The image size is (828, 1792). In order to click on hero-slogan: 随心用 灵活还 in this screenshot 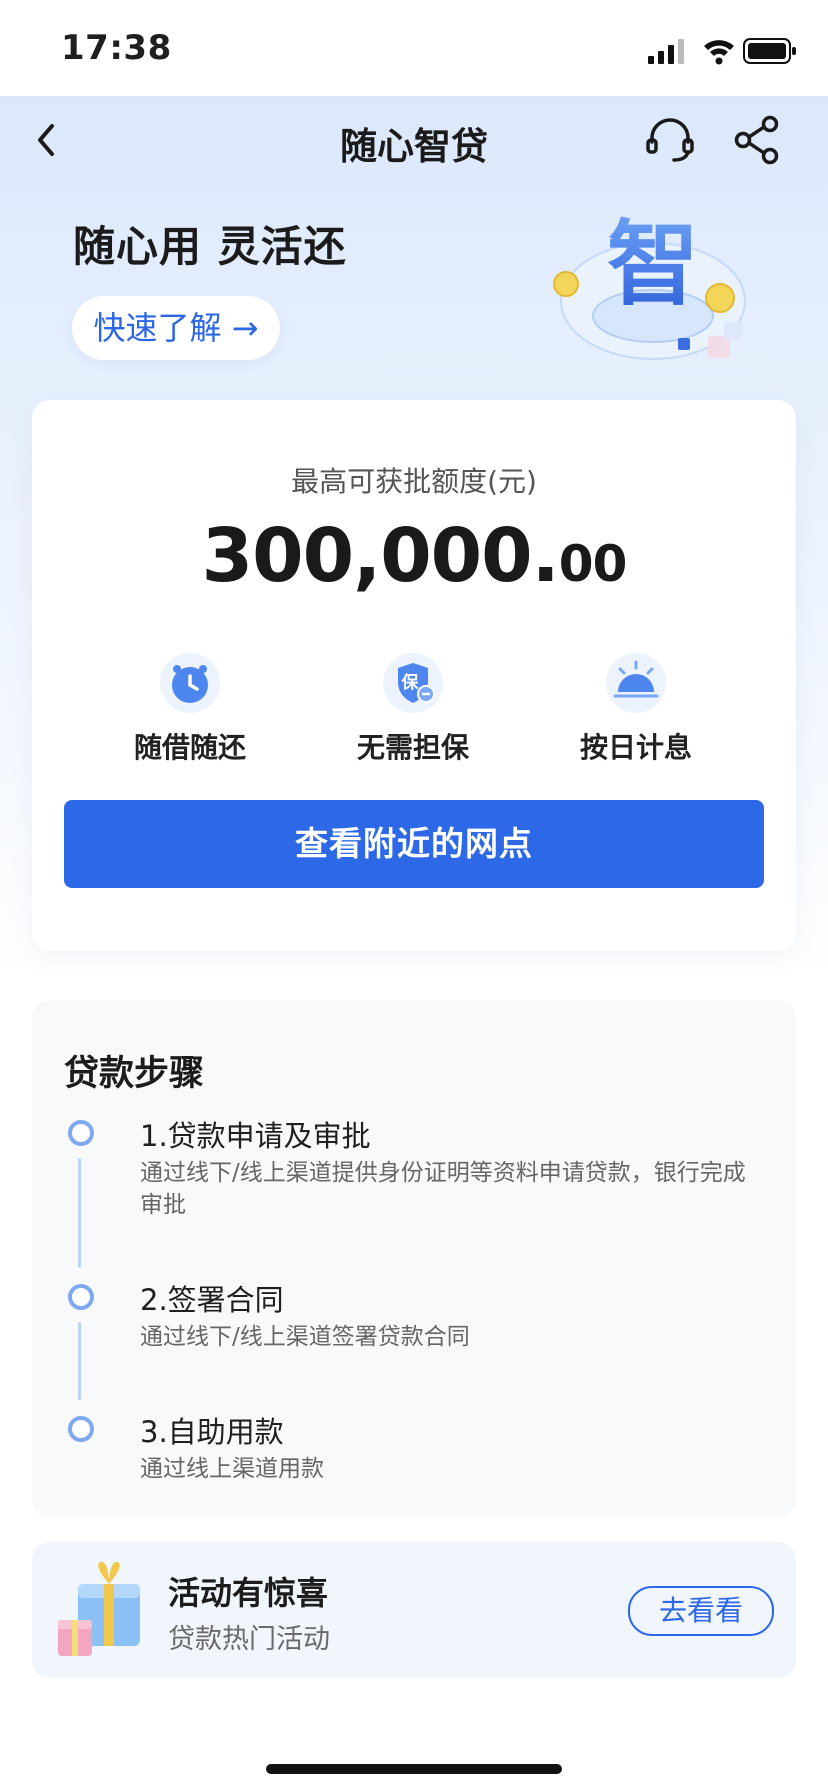, I will do `click(210, 246)`.